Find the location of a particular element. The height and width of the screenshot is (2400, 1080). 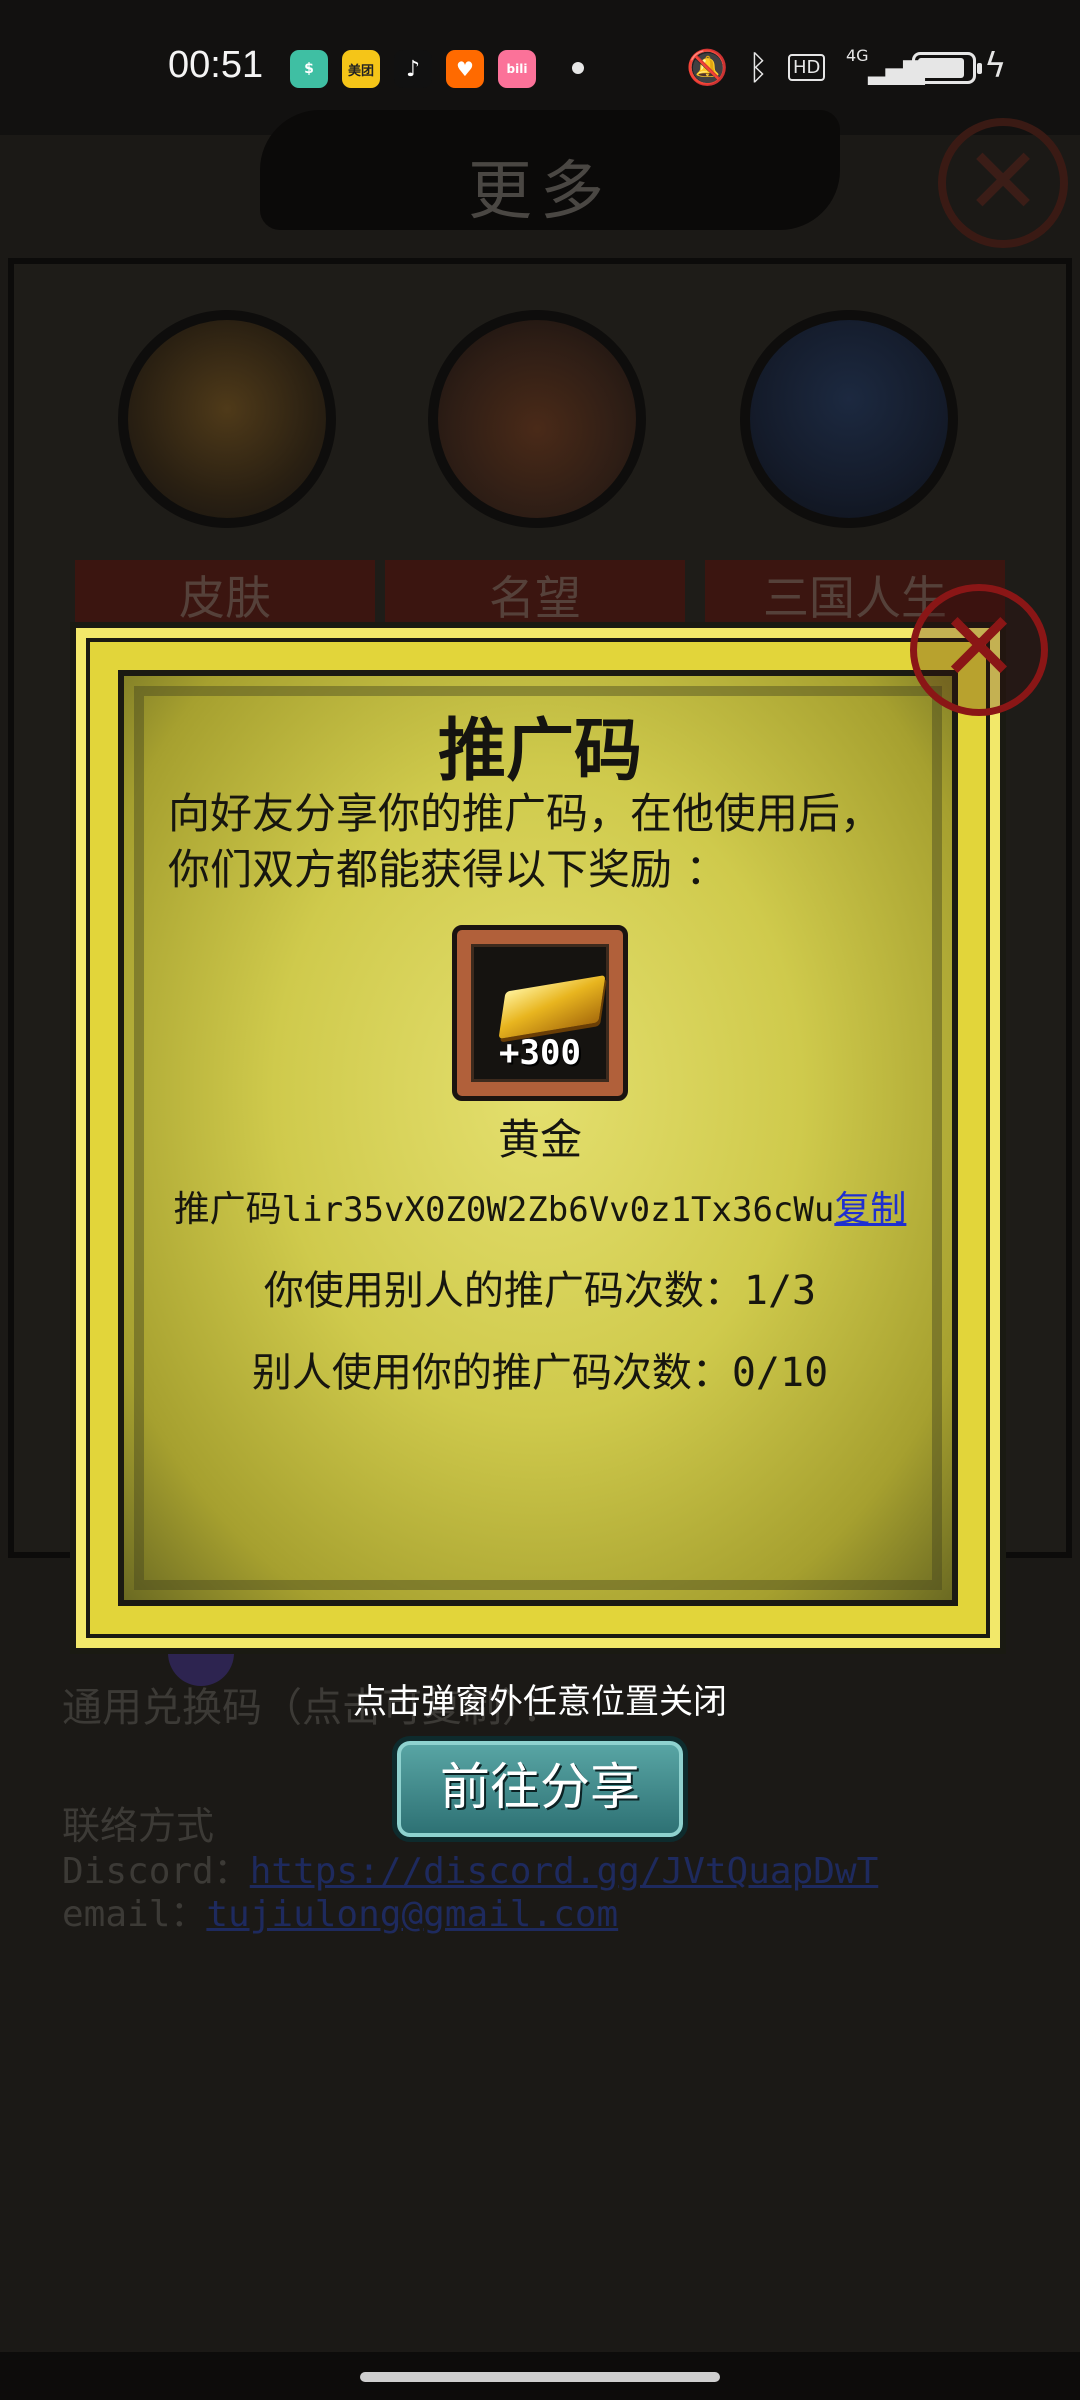

others-used-code-row: 别人使用你的推广码次数：0/10 is located at coordinates (540, 1369).